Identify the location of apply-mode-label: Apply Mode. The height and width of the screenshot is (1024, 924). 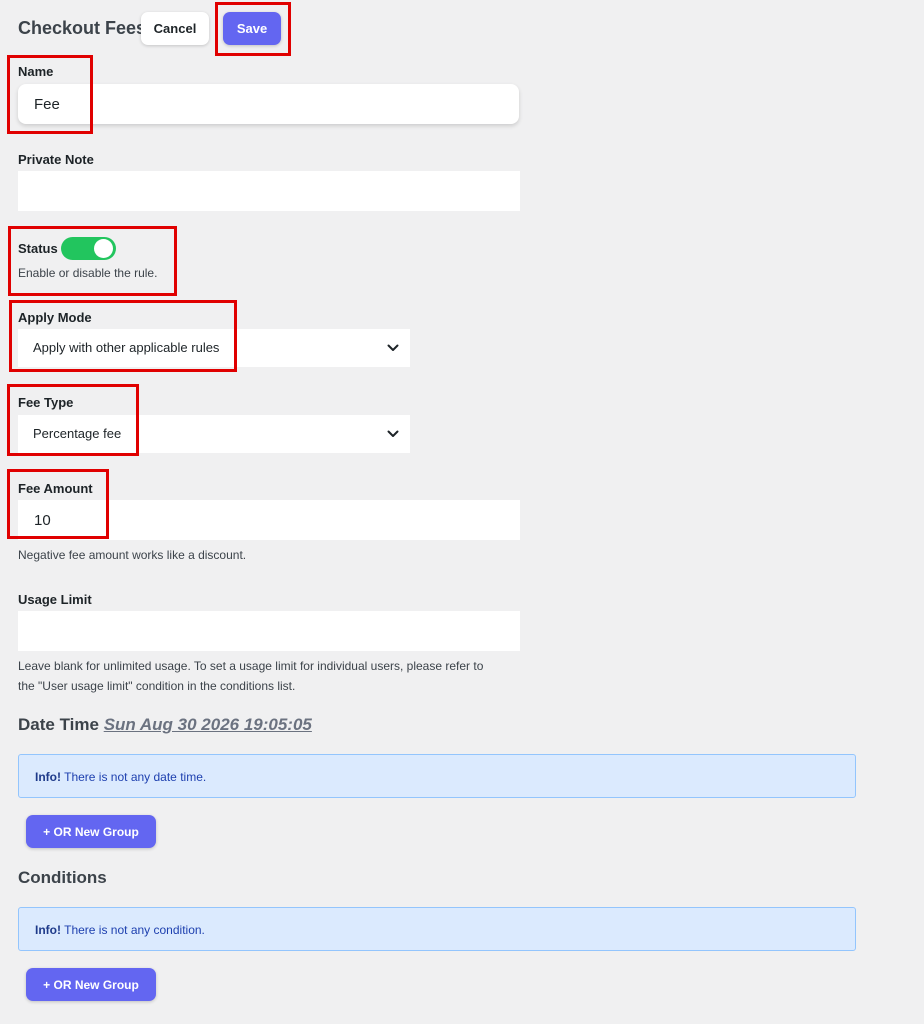
(55, 317).